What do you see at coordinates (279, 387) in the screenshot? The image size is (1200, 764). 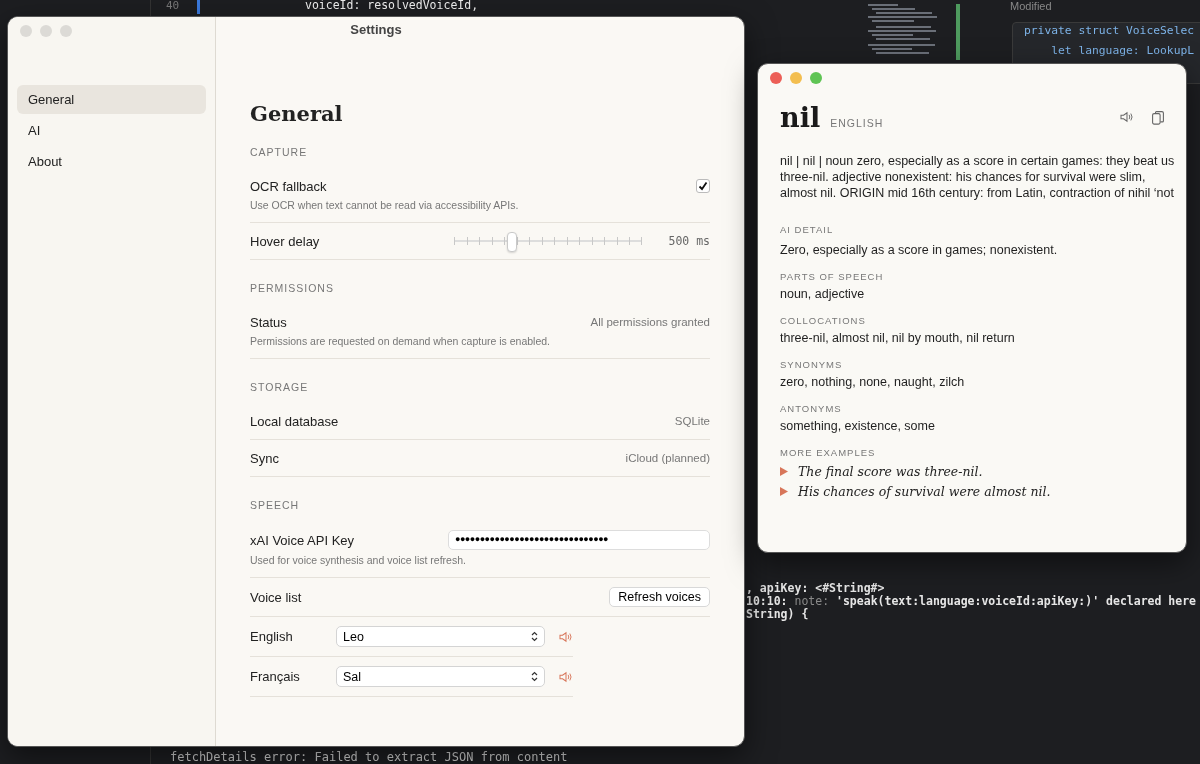 I see `section-header: STORAGE` at bounding box center [279, 387].